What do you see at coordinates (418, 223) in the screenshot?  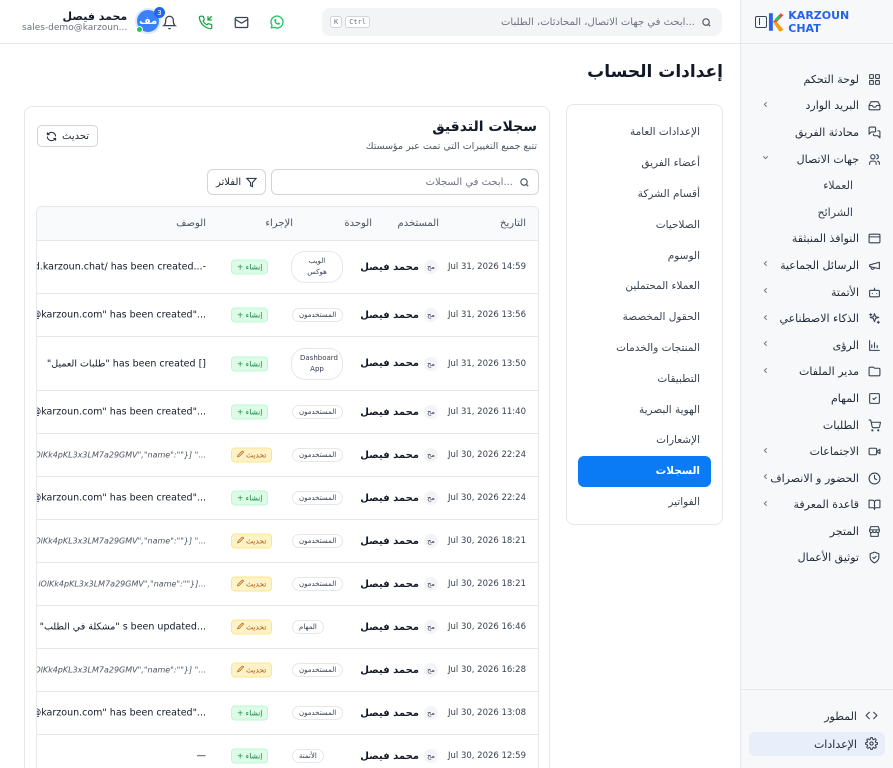 I see `column-user: المستخدم` at bounding box center [418, 223].